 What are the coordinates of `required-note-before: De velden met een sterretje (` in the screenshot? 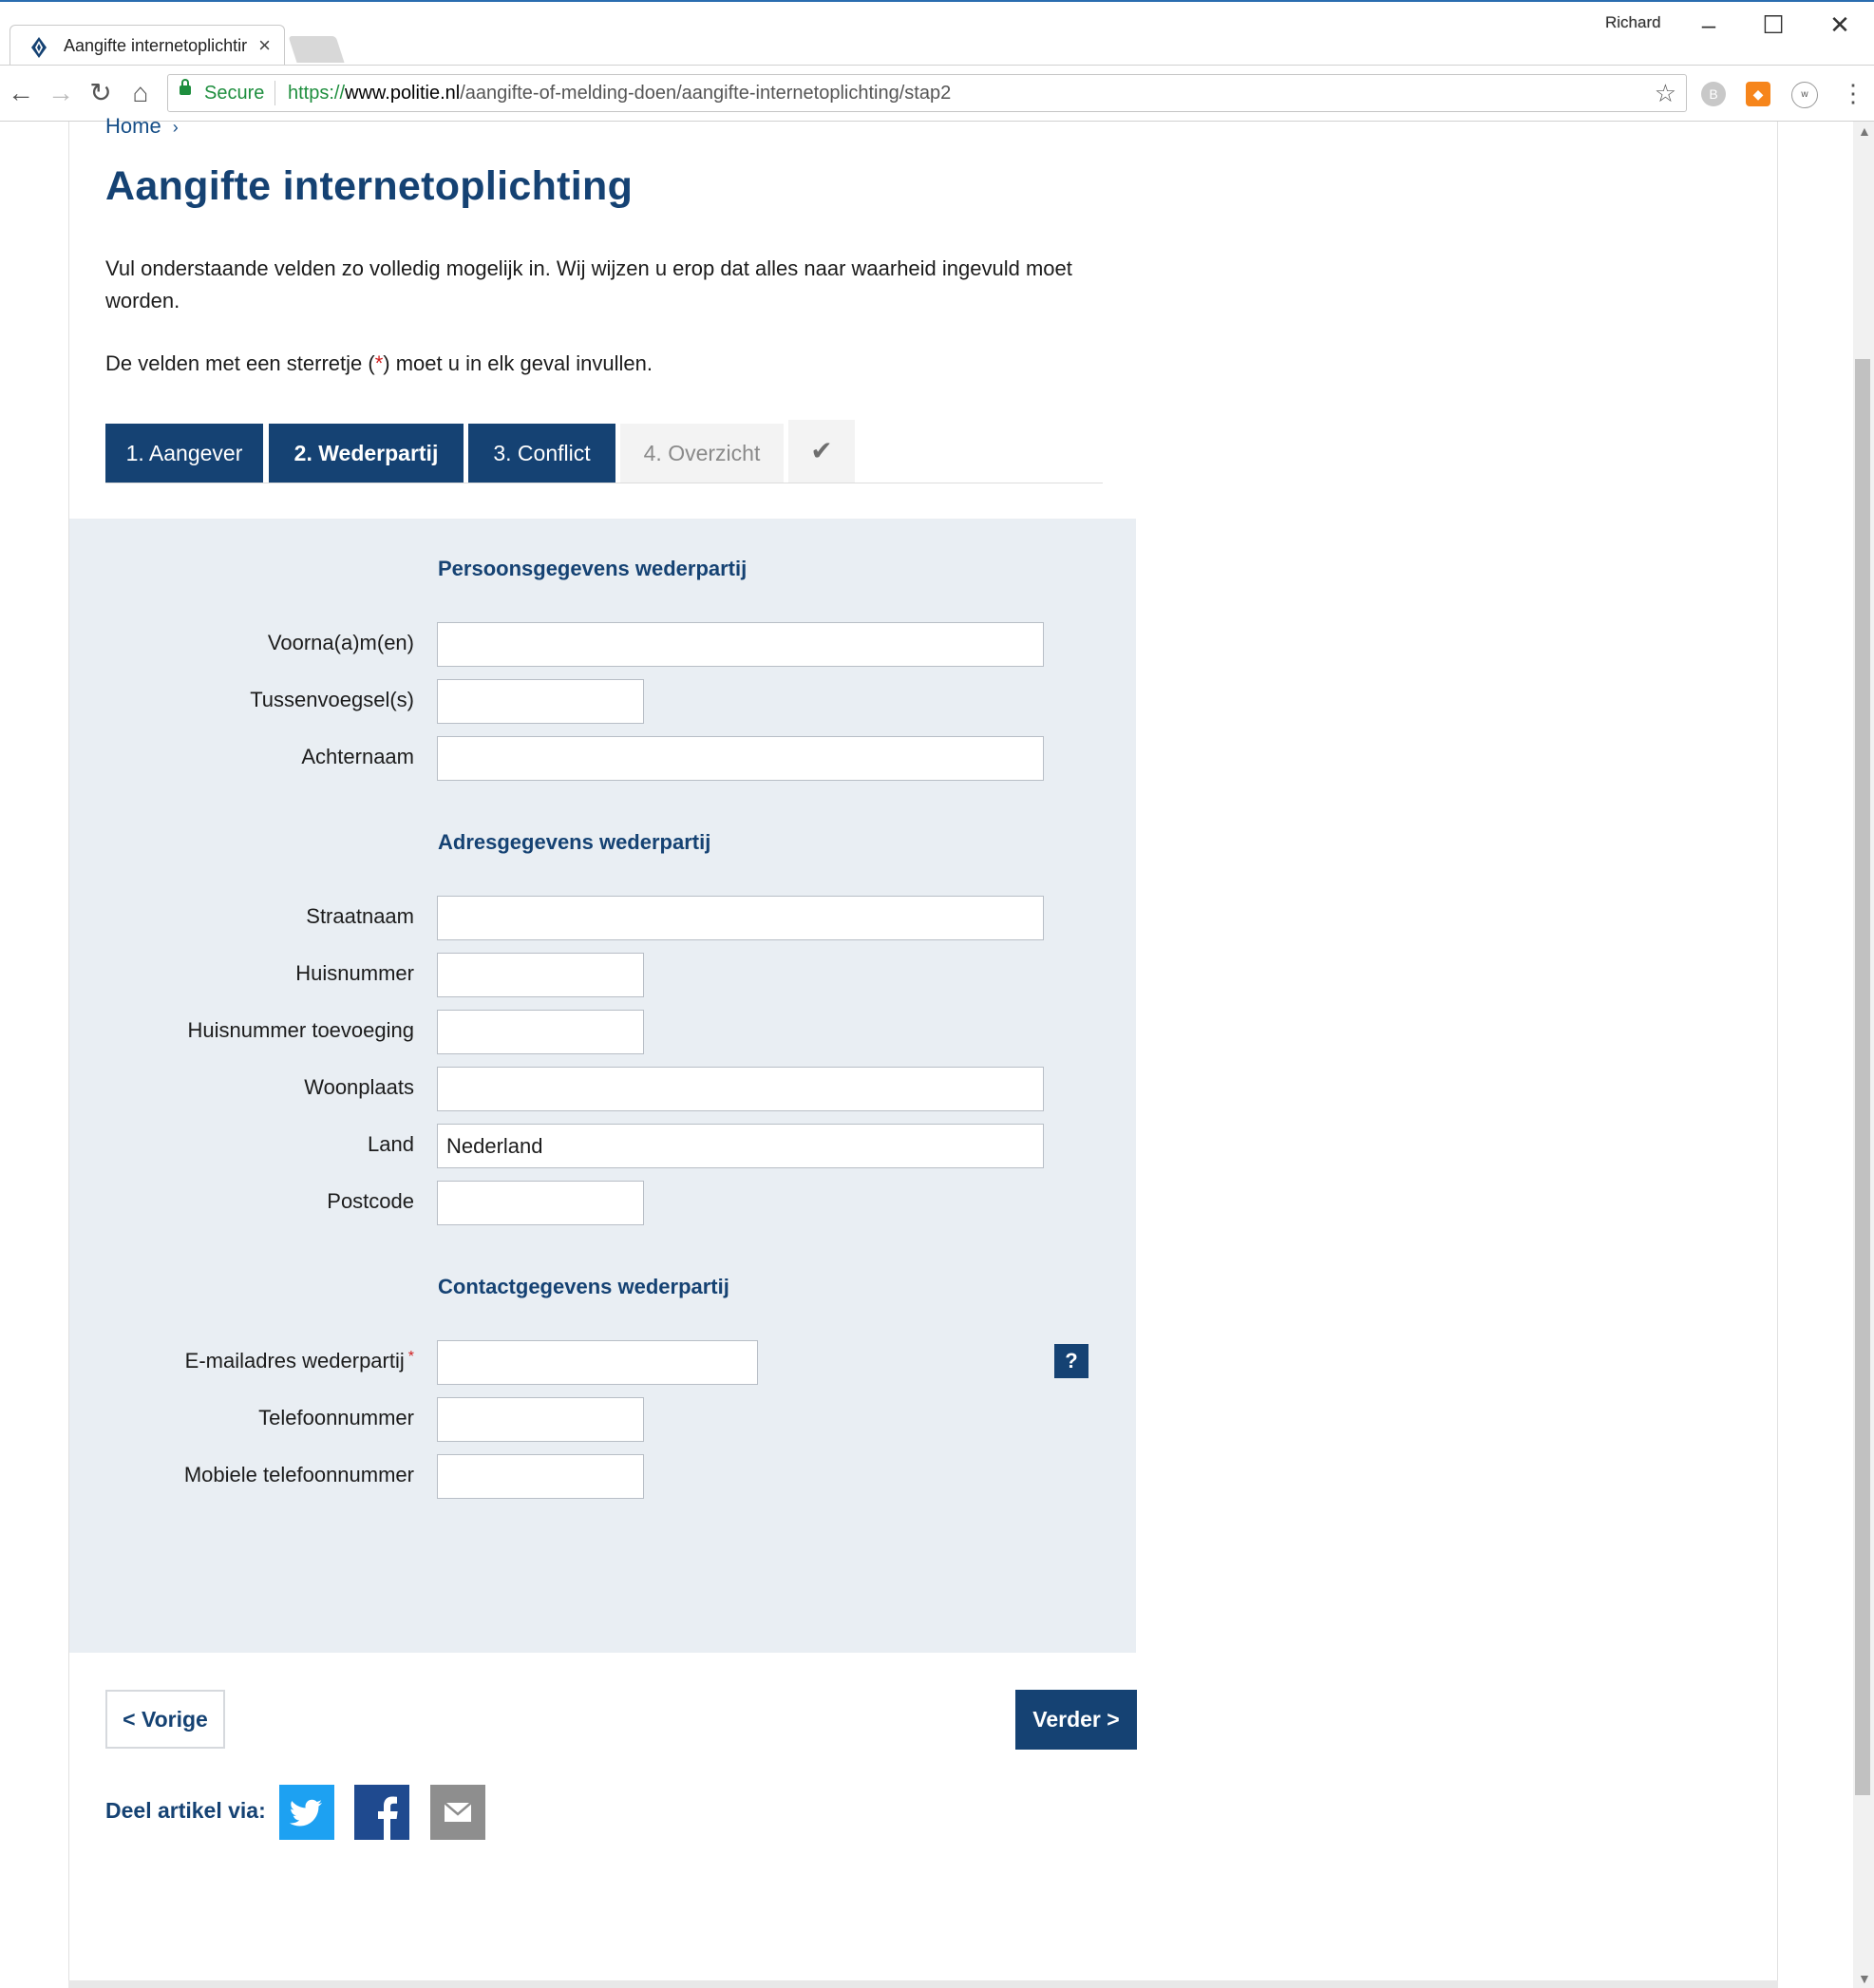 It's located at (240, 363).